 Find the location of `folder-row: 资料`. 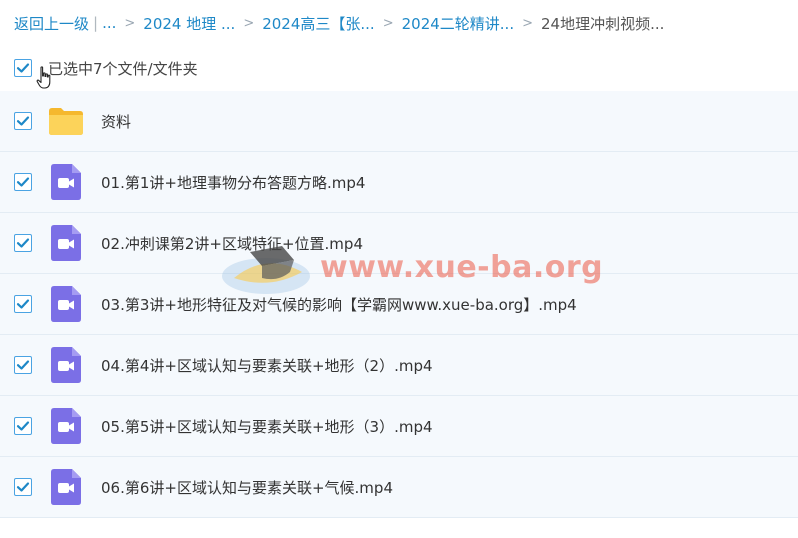

folder-row: 资料 is located at coordinates (399, 121).